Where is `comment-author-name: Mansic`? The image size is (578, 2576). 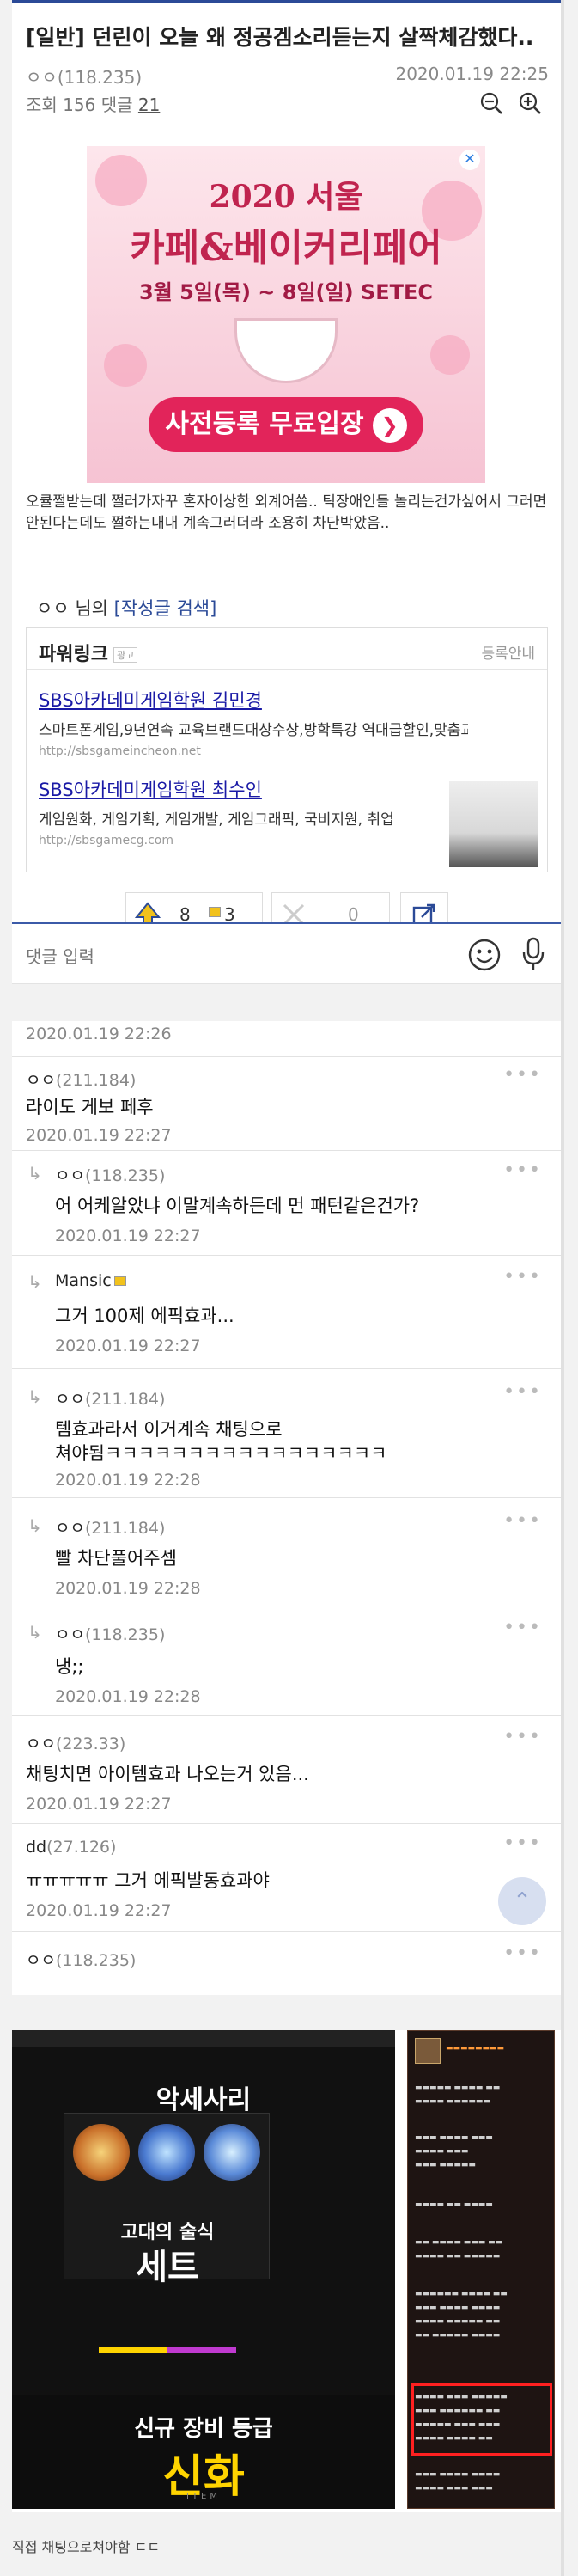
comment-author-name: Mansic is located at coordinates (83, 1280).